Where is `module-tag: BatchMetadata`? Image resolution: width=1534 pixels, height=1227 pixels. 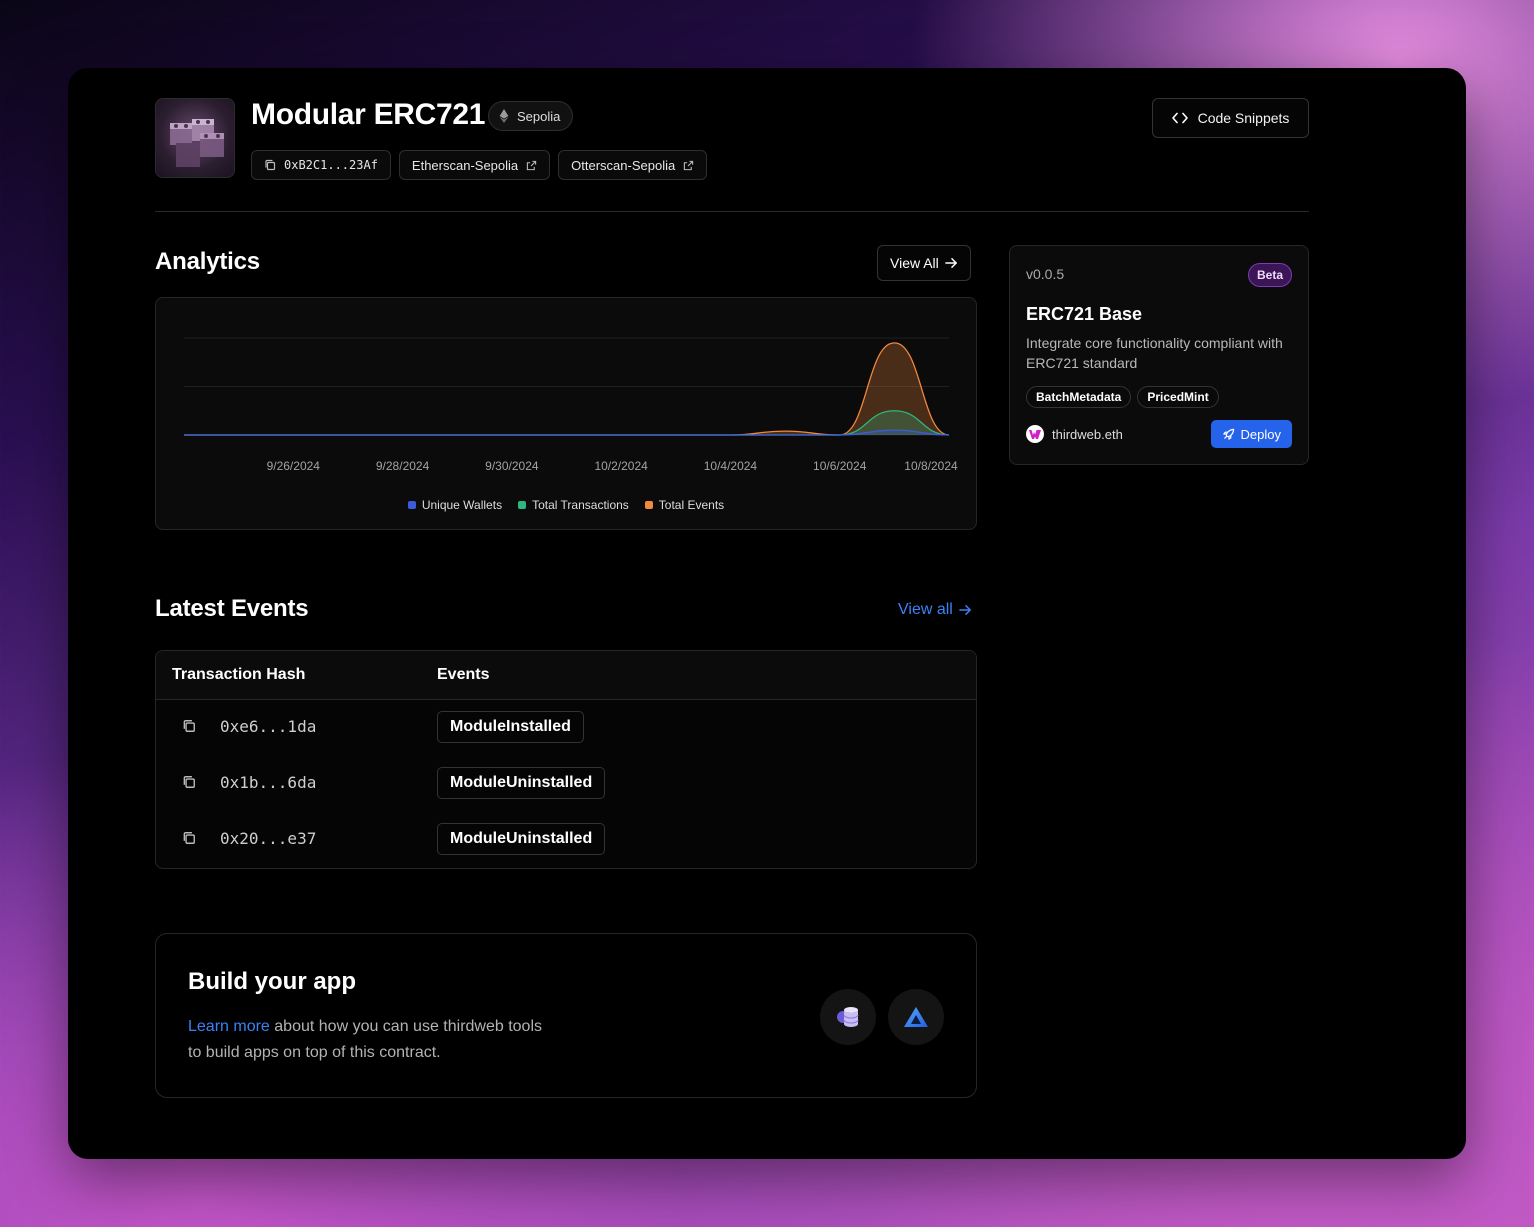
module-tag: BatchMetadata is located at coordinates (1079, 397).